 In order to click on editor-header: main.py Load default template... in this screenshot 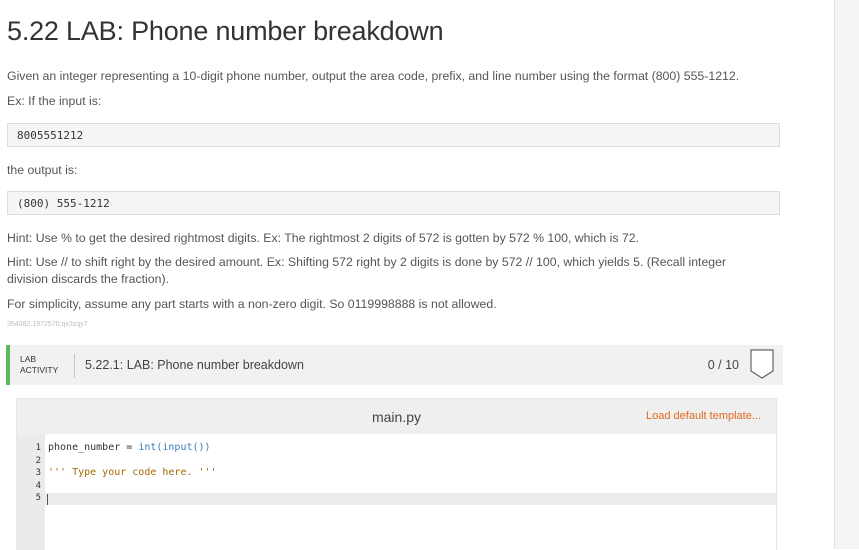, I will do `click(396, 416)`.